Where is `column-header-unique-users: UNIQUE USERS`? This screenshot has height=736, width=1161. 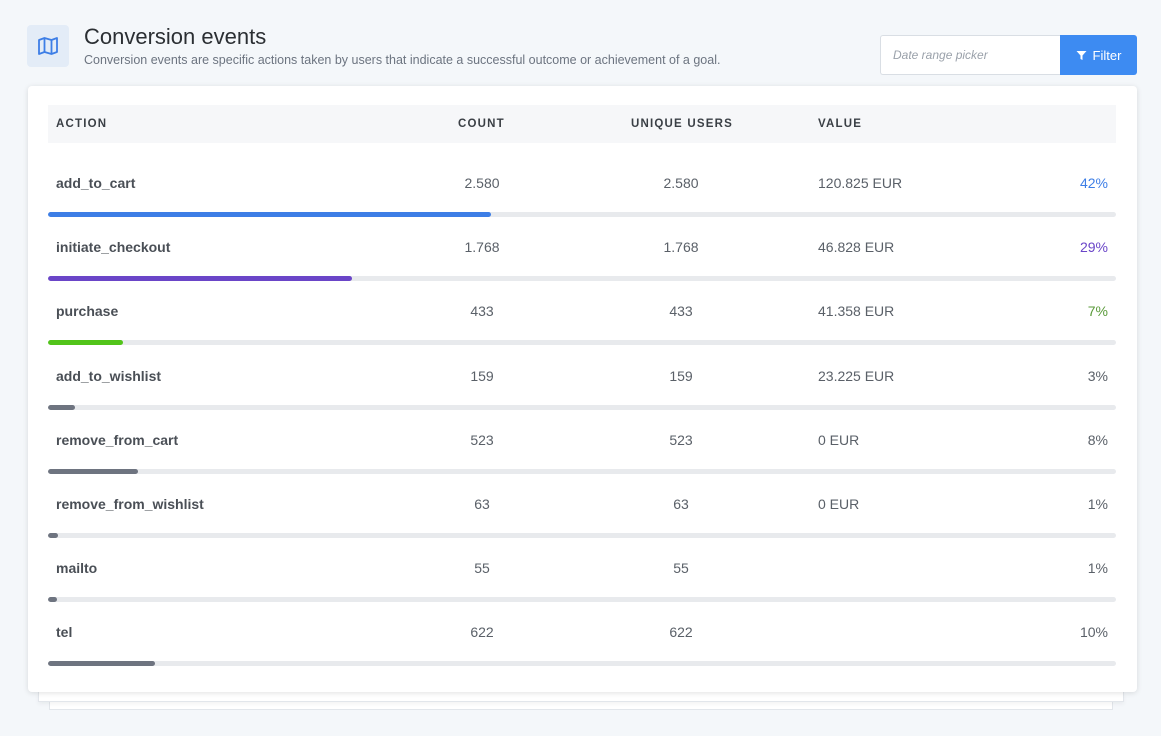 column-header-unique-users: UNIQUE USERS is located at coordinates (682, 124).